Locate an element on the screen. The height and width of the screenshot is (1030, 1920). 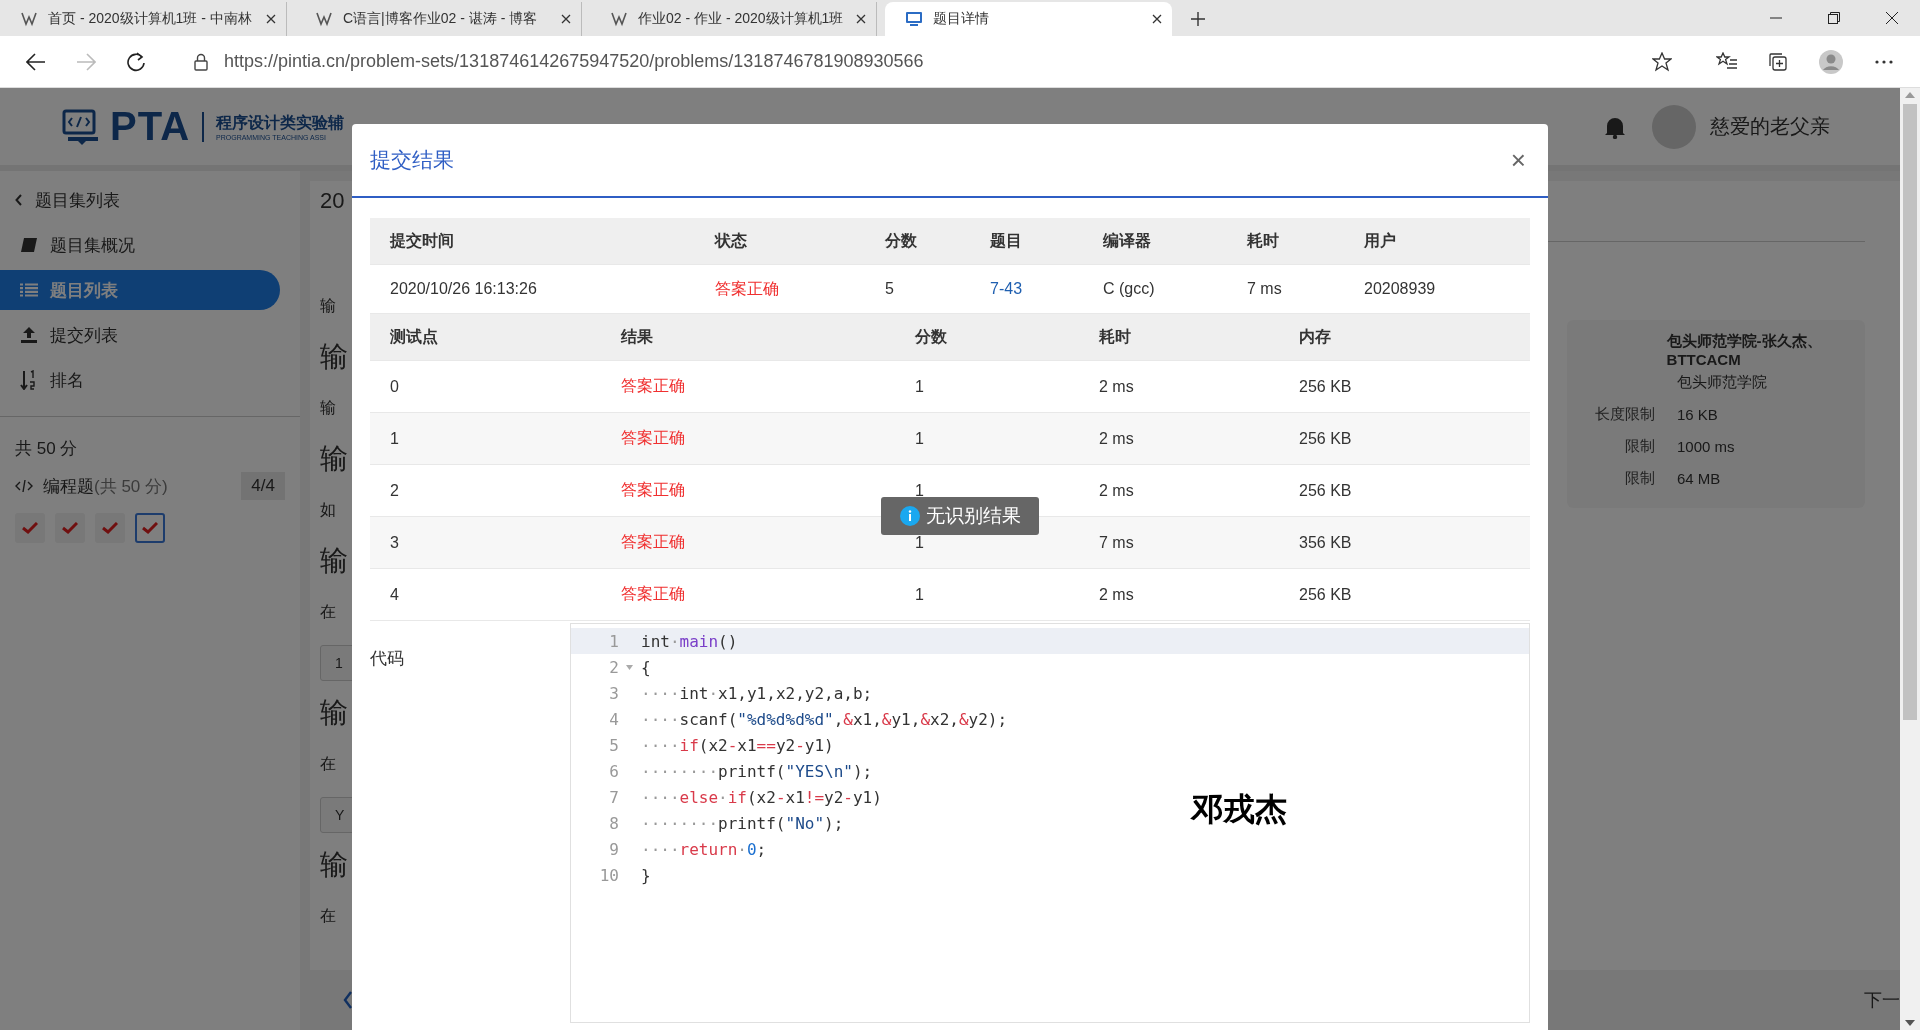
user-name: 慈爱的老父亲 is located at coordinates (1770, 126).